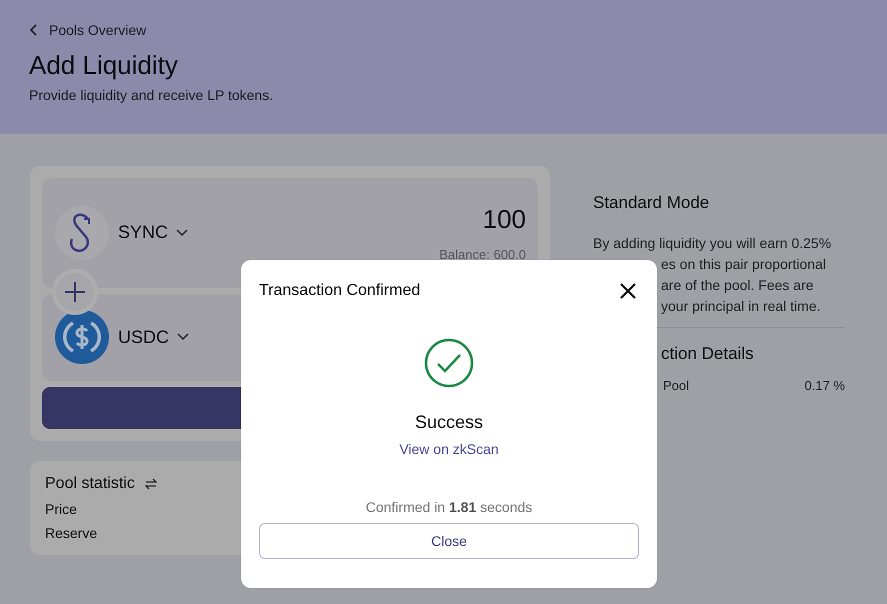 The height and width of the screenshot is (604, 887). Describe the element at coordinates (122, 337) in the screenshot. I see `token-selector: USDC` at that location.